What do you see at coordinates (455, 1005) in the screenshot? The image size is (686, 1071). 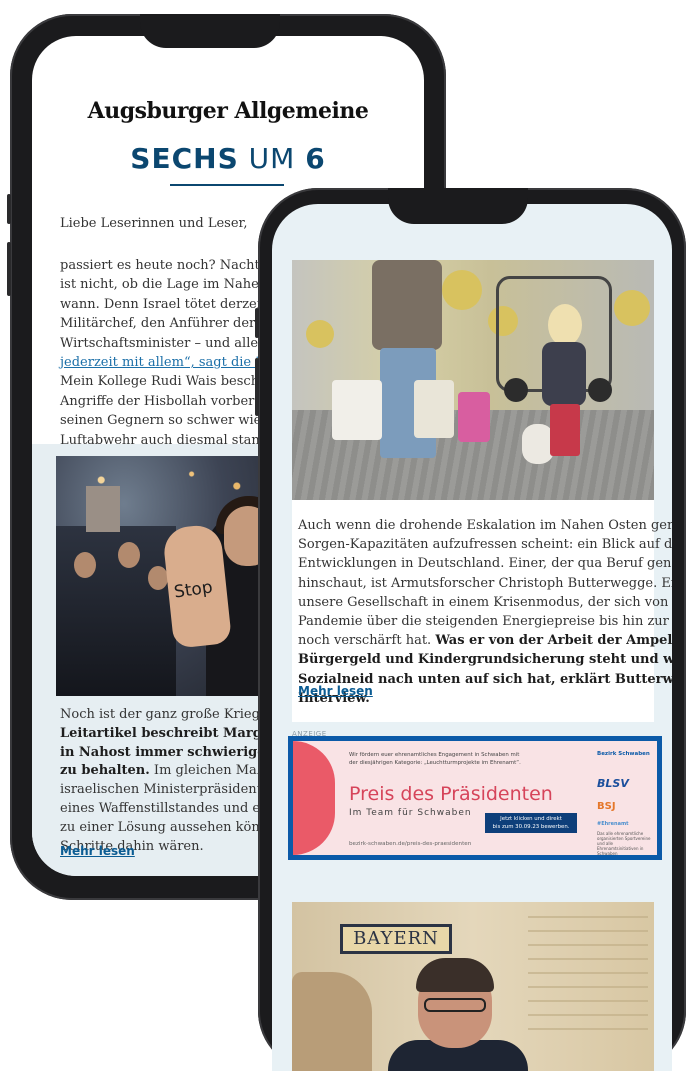 I see `photo-man-glasses` at bounding box center [455, 1005].